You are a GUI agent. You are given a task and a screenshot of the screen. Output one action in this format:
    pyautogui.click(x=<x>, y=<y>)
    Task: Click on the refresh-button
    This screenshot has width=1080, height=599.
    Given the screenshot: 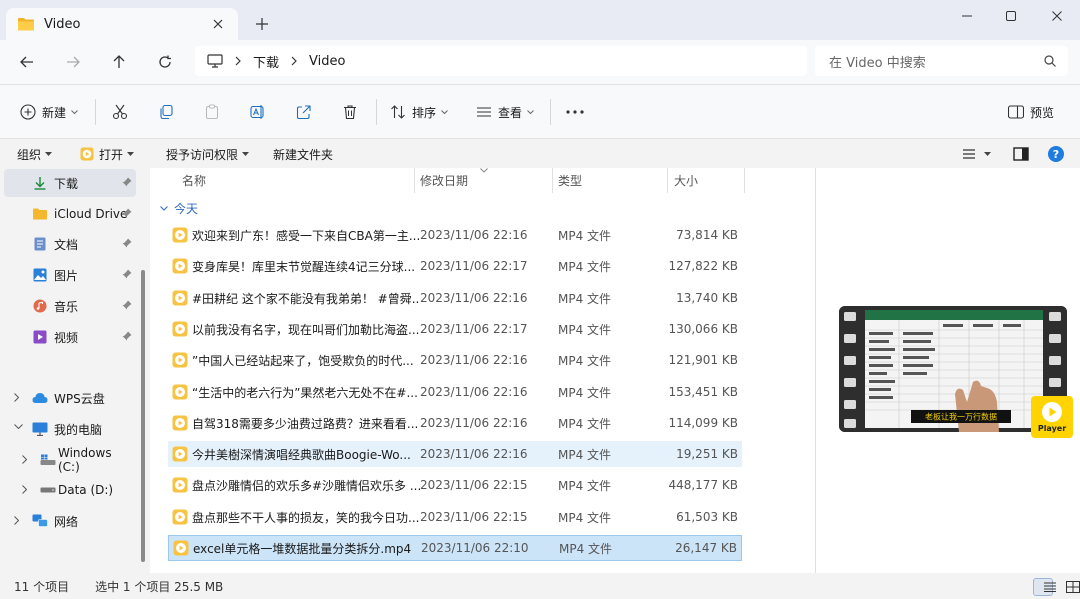 What is the action you would take?
    pyautogui.click(x=165, y=62)
    